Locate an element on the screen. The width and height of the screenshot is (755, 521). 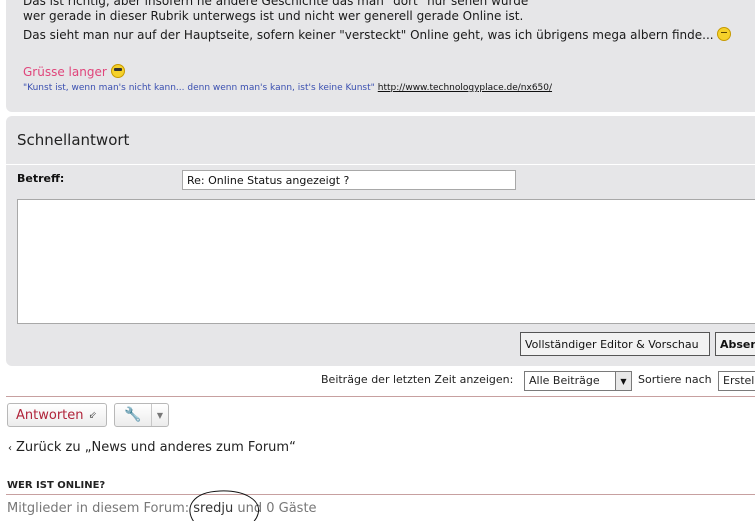
quick-reply-title: Schnellantwort is located at coordinates (73, 140).